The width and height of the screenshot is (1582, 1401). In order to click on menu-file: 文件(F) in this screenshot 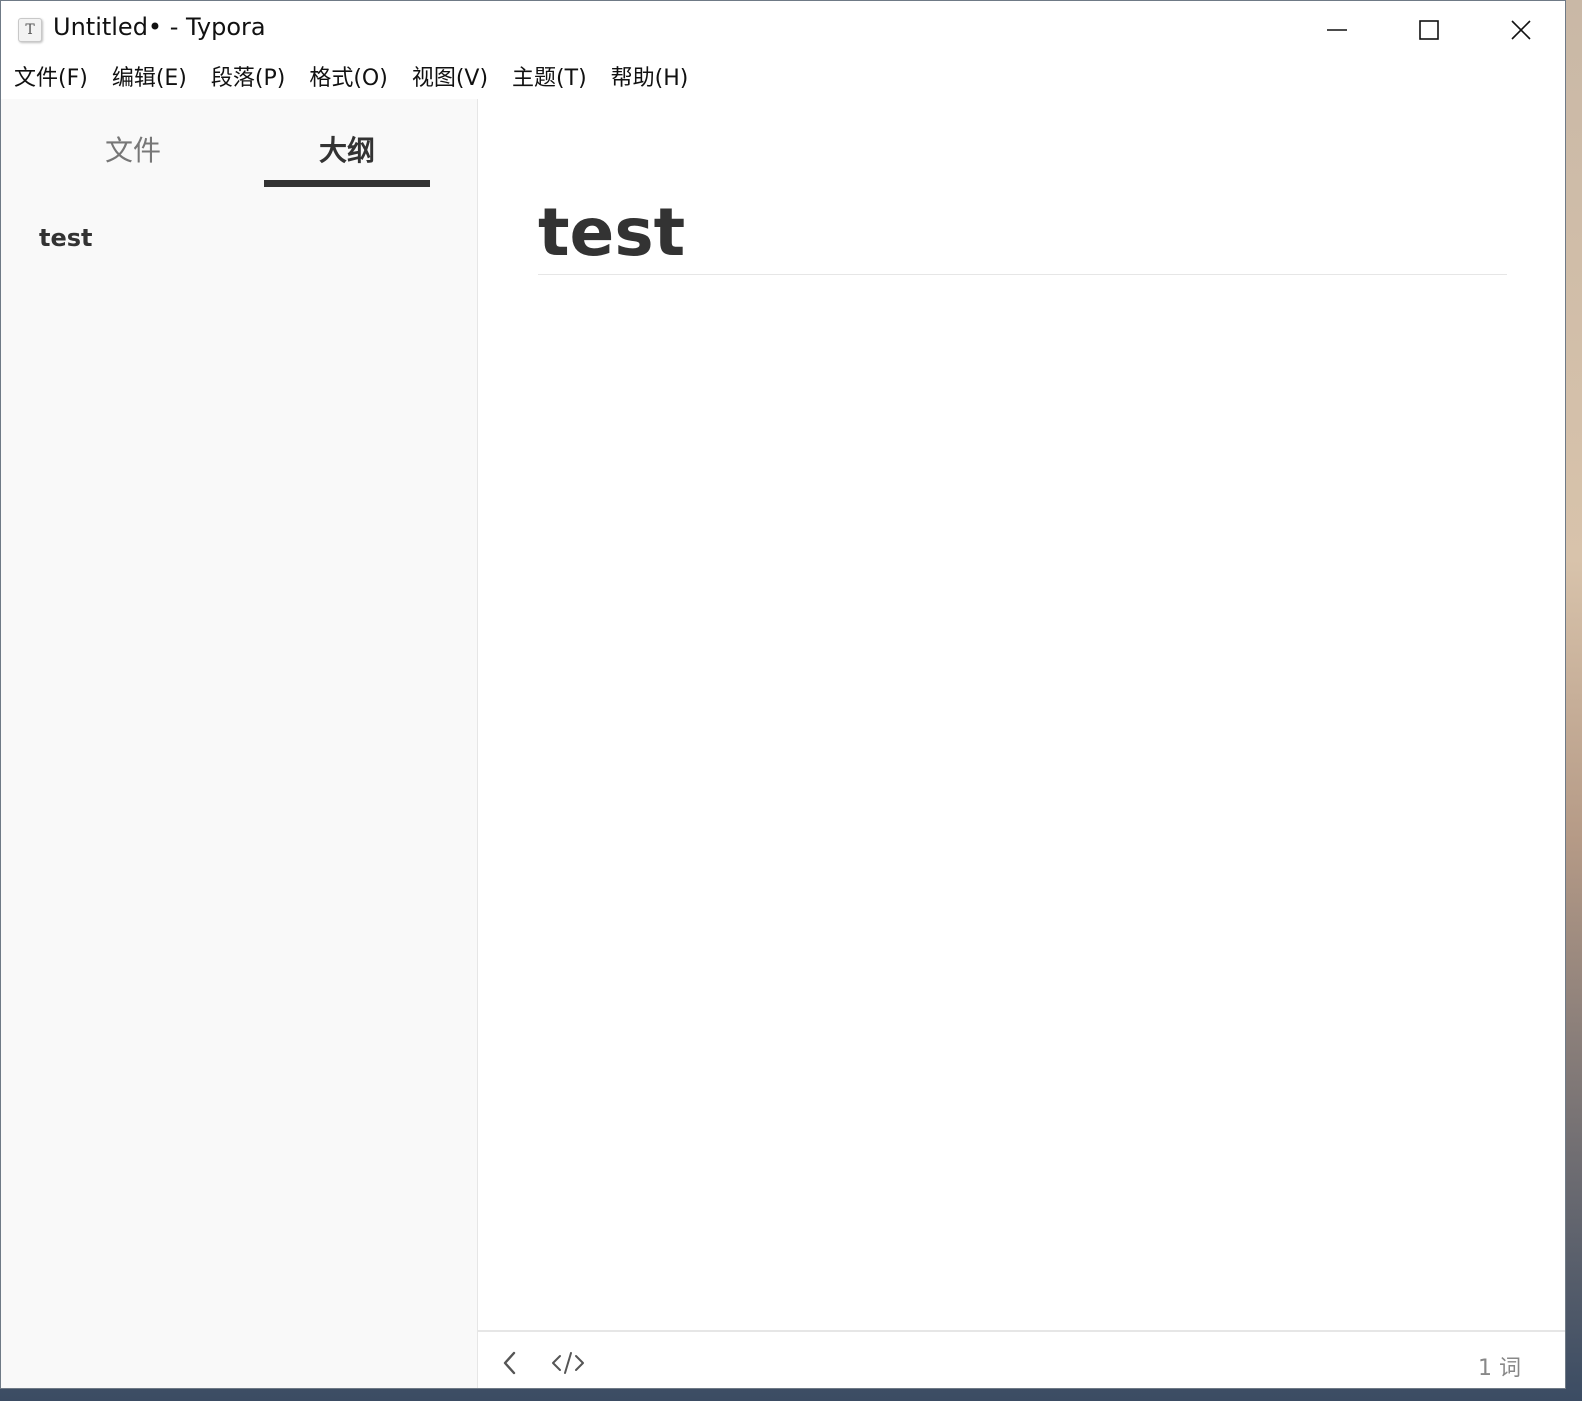, I will do `click(51, 79)`.